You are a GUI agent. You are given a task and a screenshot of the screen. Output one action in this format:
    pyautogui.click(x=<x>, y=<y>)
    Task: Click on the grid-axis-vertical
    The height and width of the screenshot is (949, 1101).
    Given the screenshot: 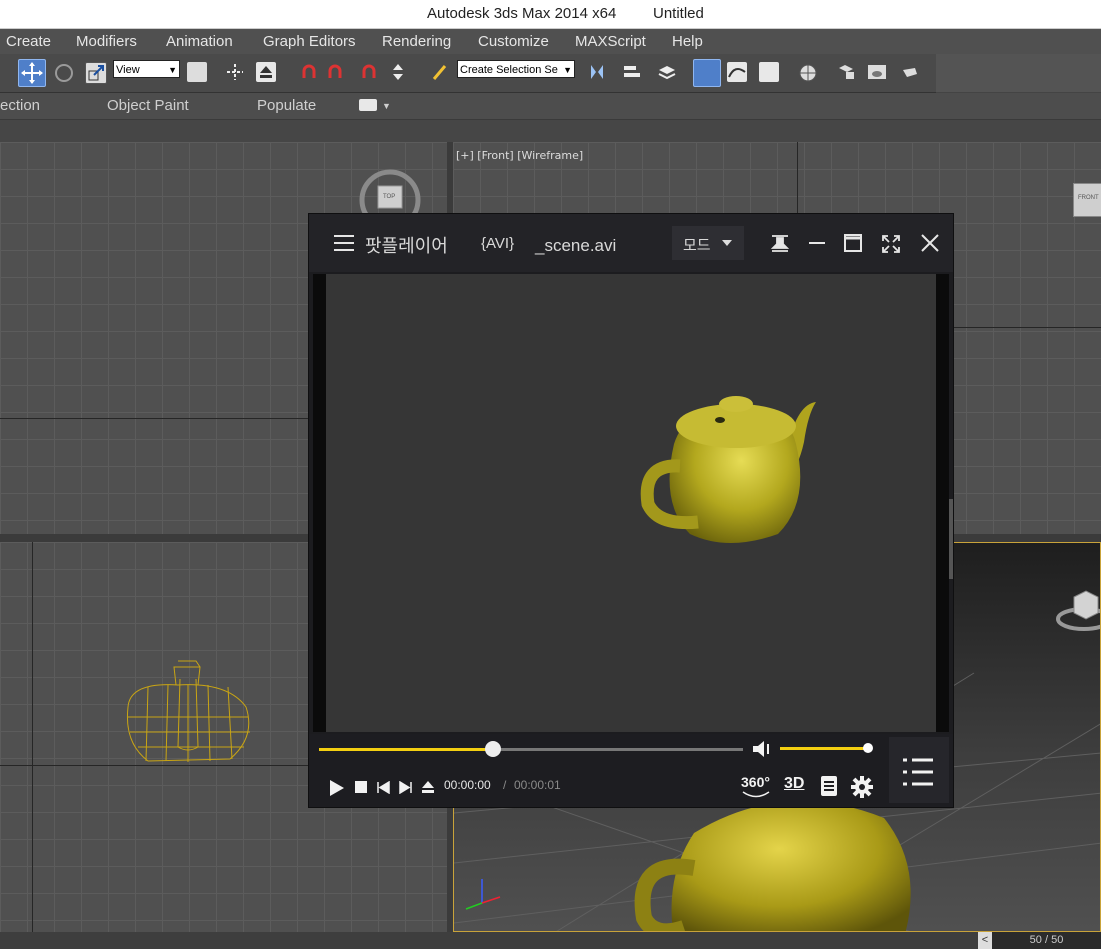 What is the action you would take?
    pyautogui.click(x=32, y=737)
    